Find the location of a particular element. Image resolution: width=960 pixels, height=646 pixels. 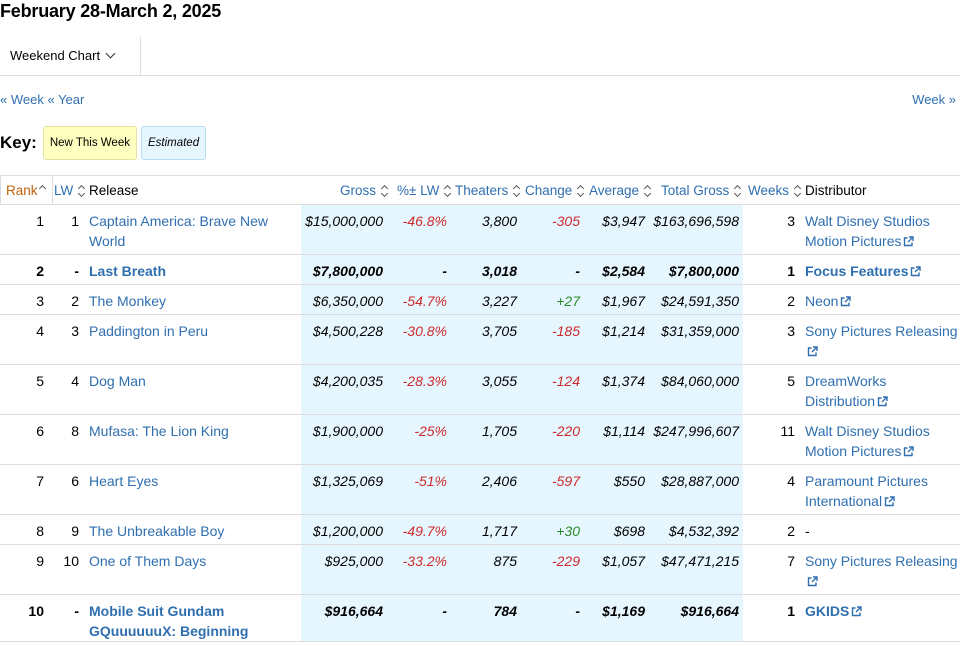

release-link: Heart Eyes is located at coordinates (189, 481).